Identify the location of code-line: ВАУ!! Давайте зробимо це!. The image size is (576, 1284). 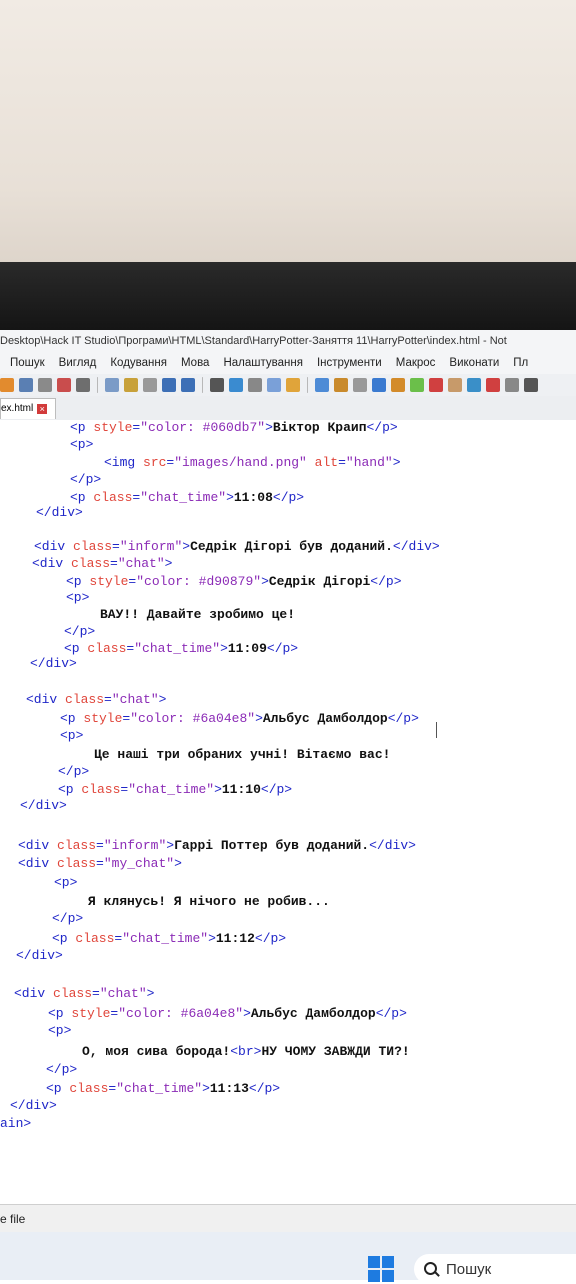
(197, 615).